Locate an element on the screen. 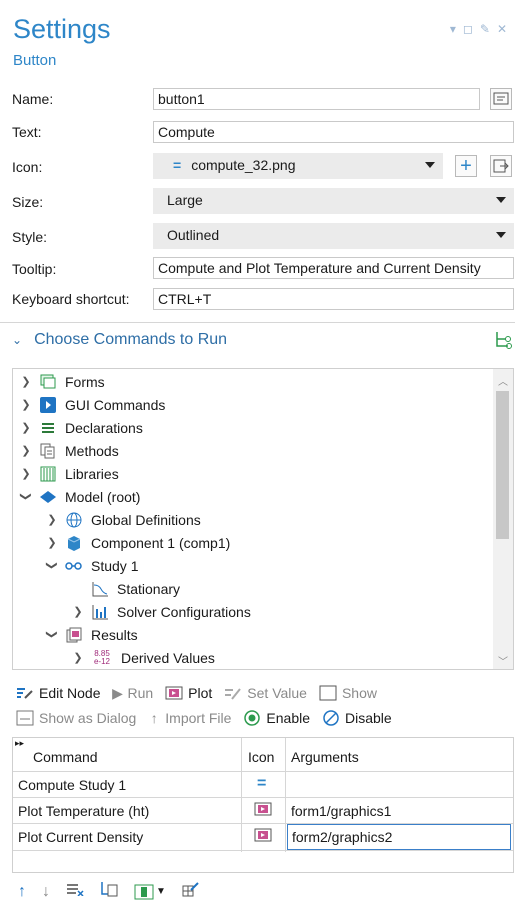 Image resolution: width=515 pixels, height=915 pixels. edit-node-button: Edit Node is located at coordinates (58, 693).